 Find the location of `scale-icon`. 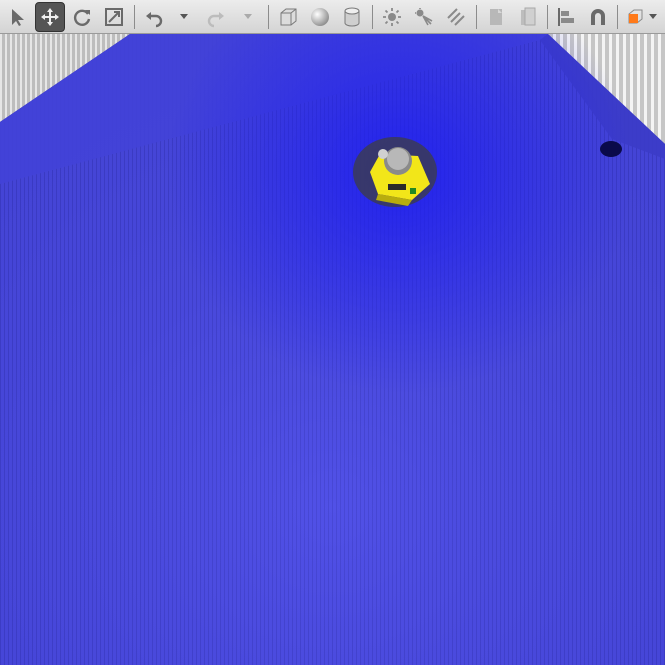

scale-icon is located at coordinates (114, 17).